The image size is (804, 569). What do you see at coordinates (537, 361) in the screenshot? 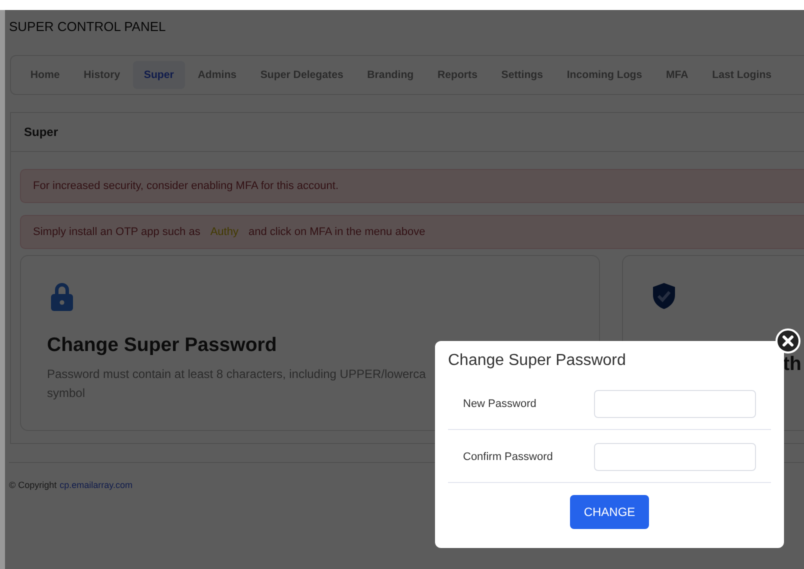
I see `dialog-title: Change Super Password` at bounding box center [537, 361].